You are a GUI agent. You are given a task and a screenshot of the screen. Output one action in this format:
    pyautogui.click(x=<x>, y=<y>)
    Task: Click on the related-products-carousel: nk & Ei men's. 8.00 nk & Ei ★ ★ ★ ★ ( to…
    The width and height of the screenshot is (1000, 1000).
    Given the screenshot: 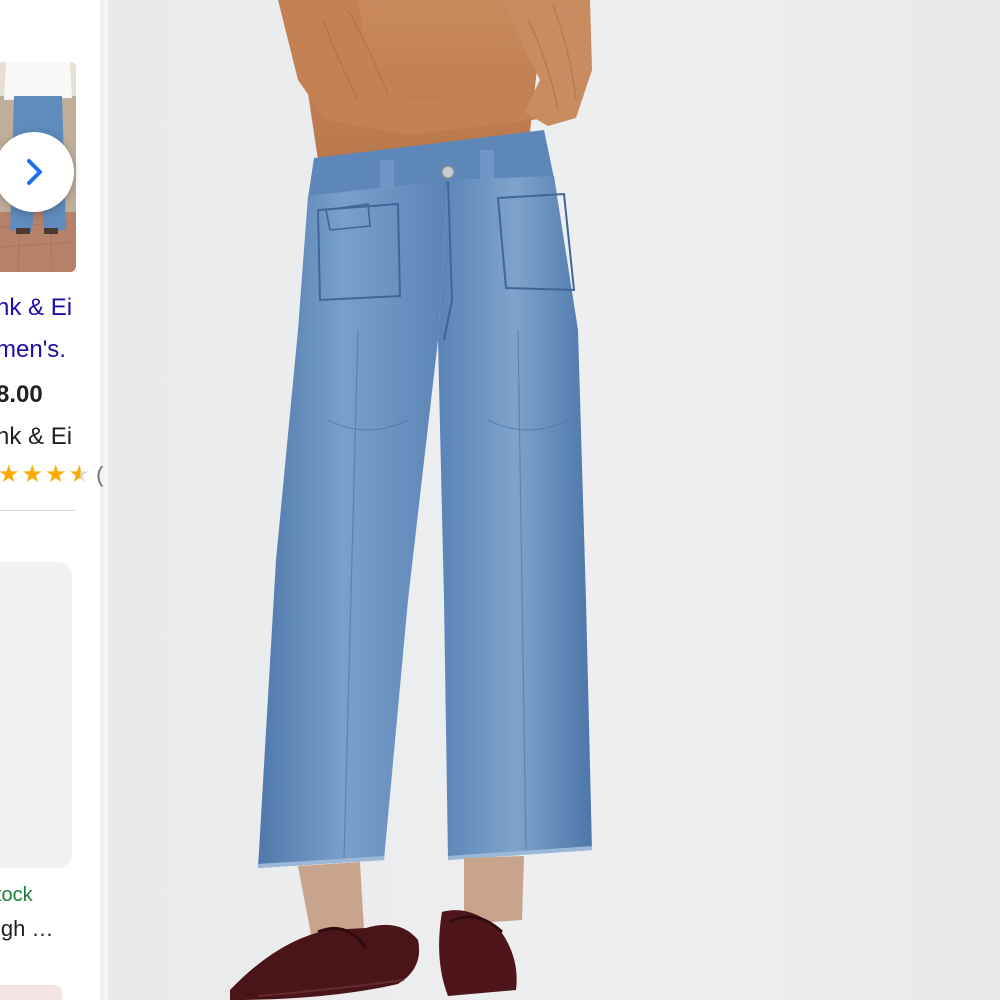 What is the action you would take?
    pyautogui.click(x=54, y=500)
    